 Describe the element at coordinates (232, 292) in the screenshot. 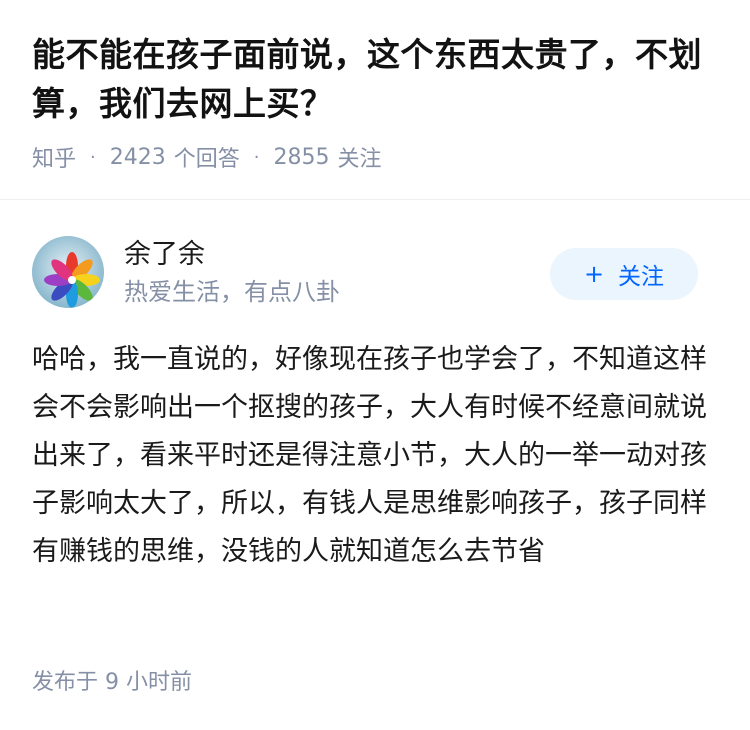

I see `author-bio: 热爱生活，有点八卦` at that location.